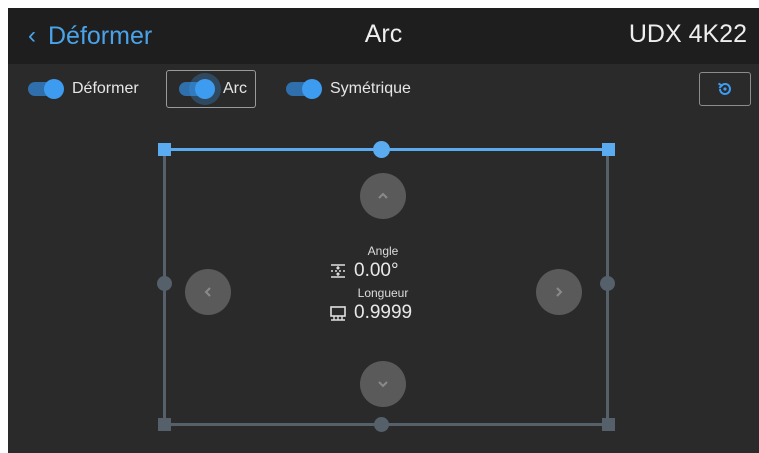 This screenshot has width=759, height=453. I want to click on length-value: 0.9999, so click(383, 312).